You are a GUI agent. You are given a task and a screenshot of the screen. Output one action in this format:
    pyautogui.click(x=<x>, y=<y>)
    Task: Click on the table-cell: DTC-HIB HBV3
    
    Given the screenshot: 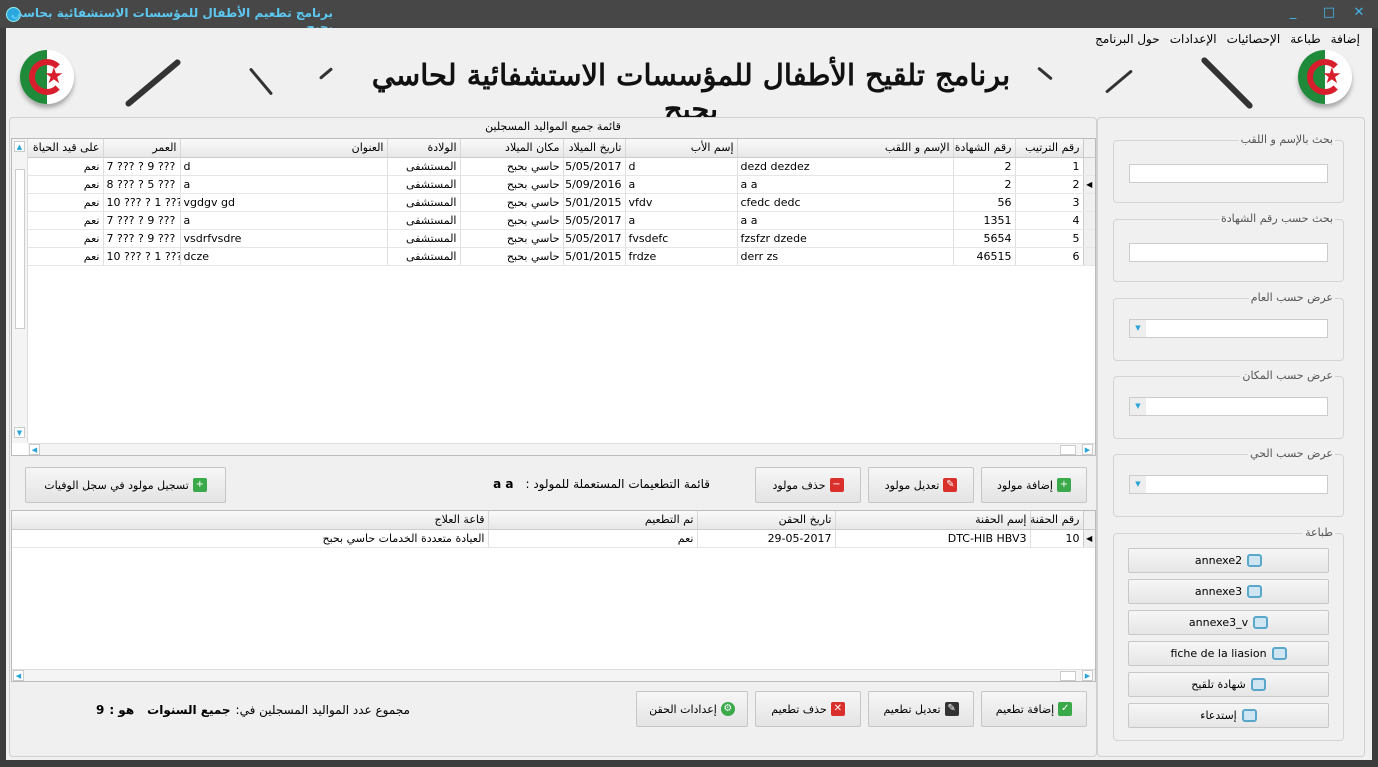 What is the action you would take?
    pyautogui.click(x=932, y=538)
    